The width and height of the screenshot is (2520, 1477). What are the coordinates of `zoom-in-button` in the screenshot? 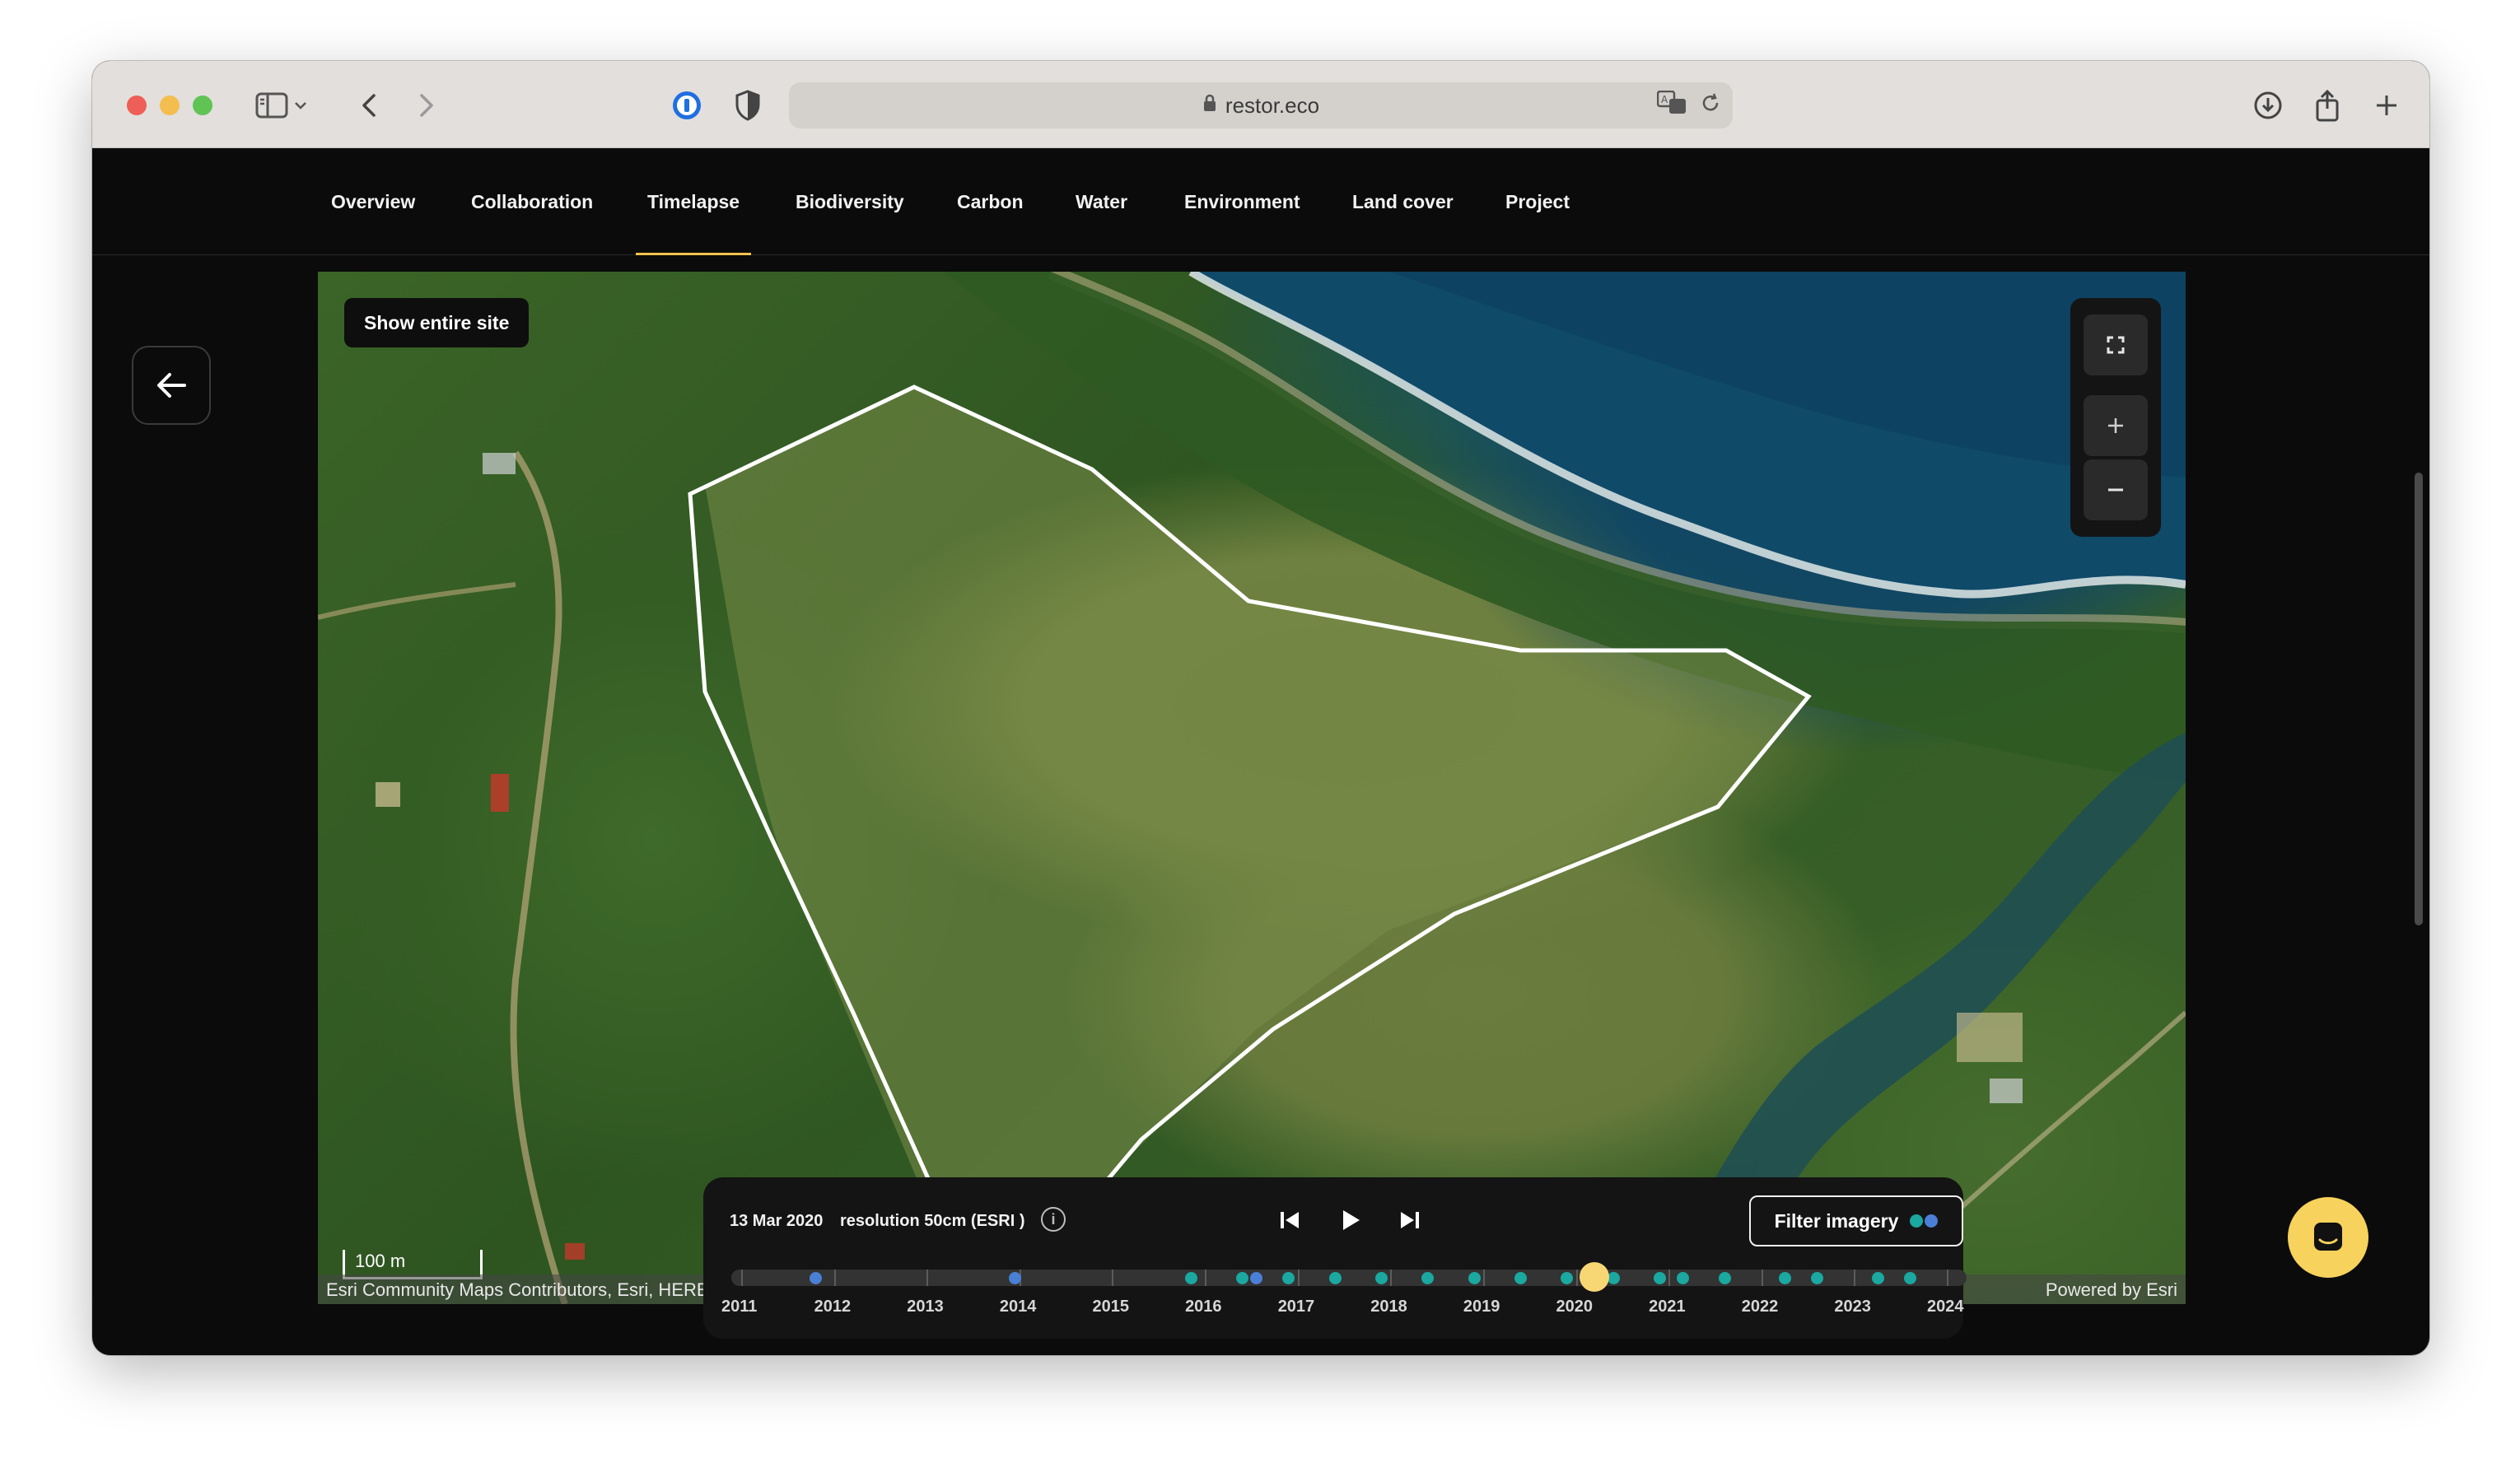 It's located at (2116, 426).